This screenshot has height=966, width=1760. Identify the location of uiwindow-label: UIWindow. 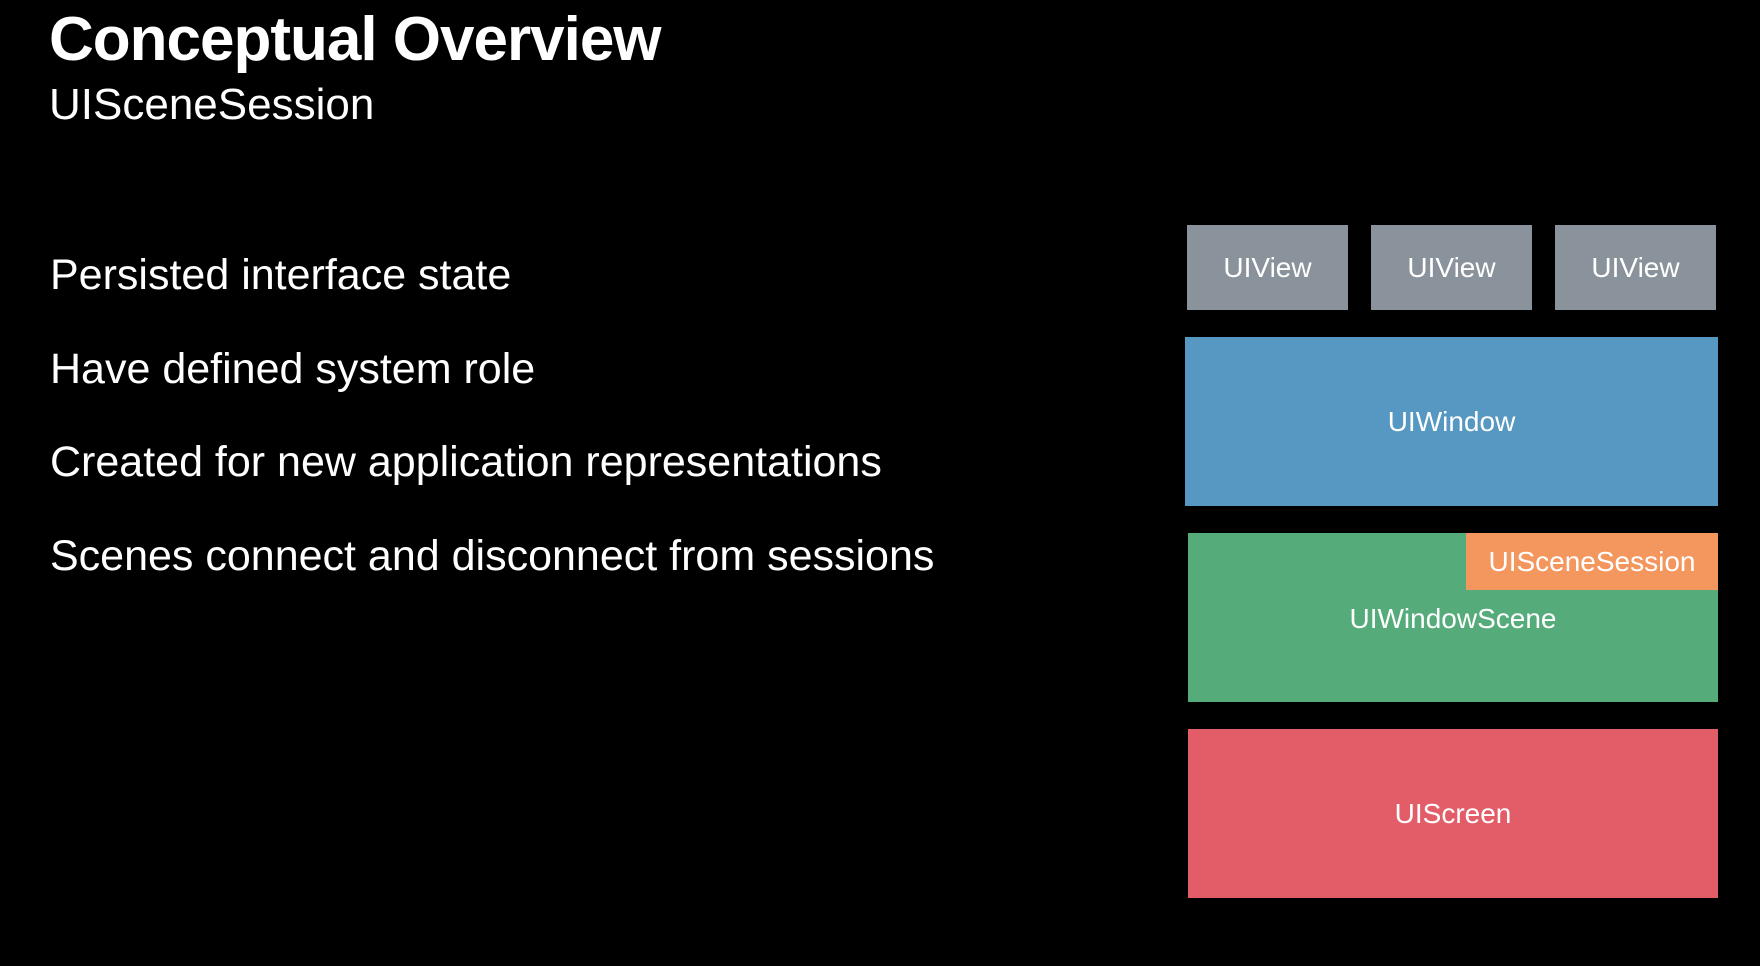
(1451, 421).